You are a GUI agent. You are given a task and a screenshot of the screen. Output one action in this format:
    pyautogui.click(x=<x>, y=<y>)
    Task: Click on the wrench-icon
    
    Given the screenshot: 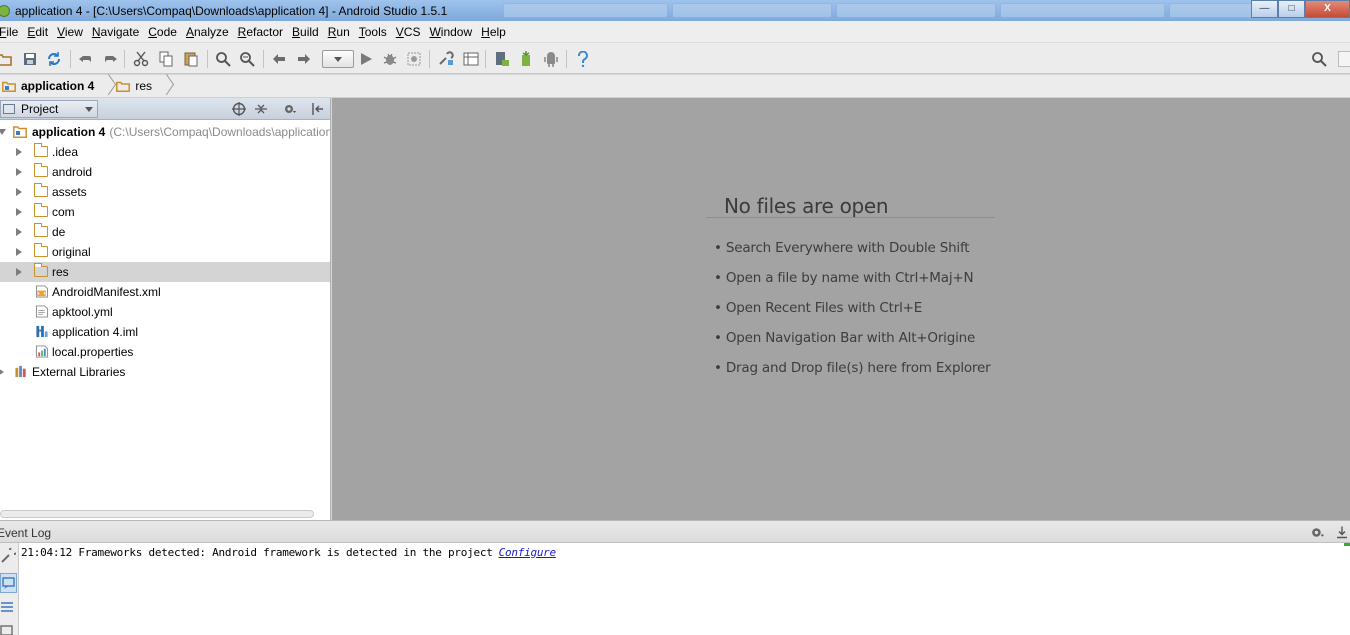 What is the action you would take?
    pyautogui.click(x=8, y=556)
    